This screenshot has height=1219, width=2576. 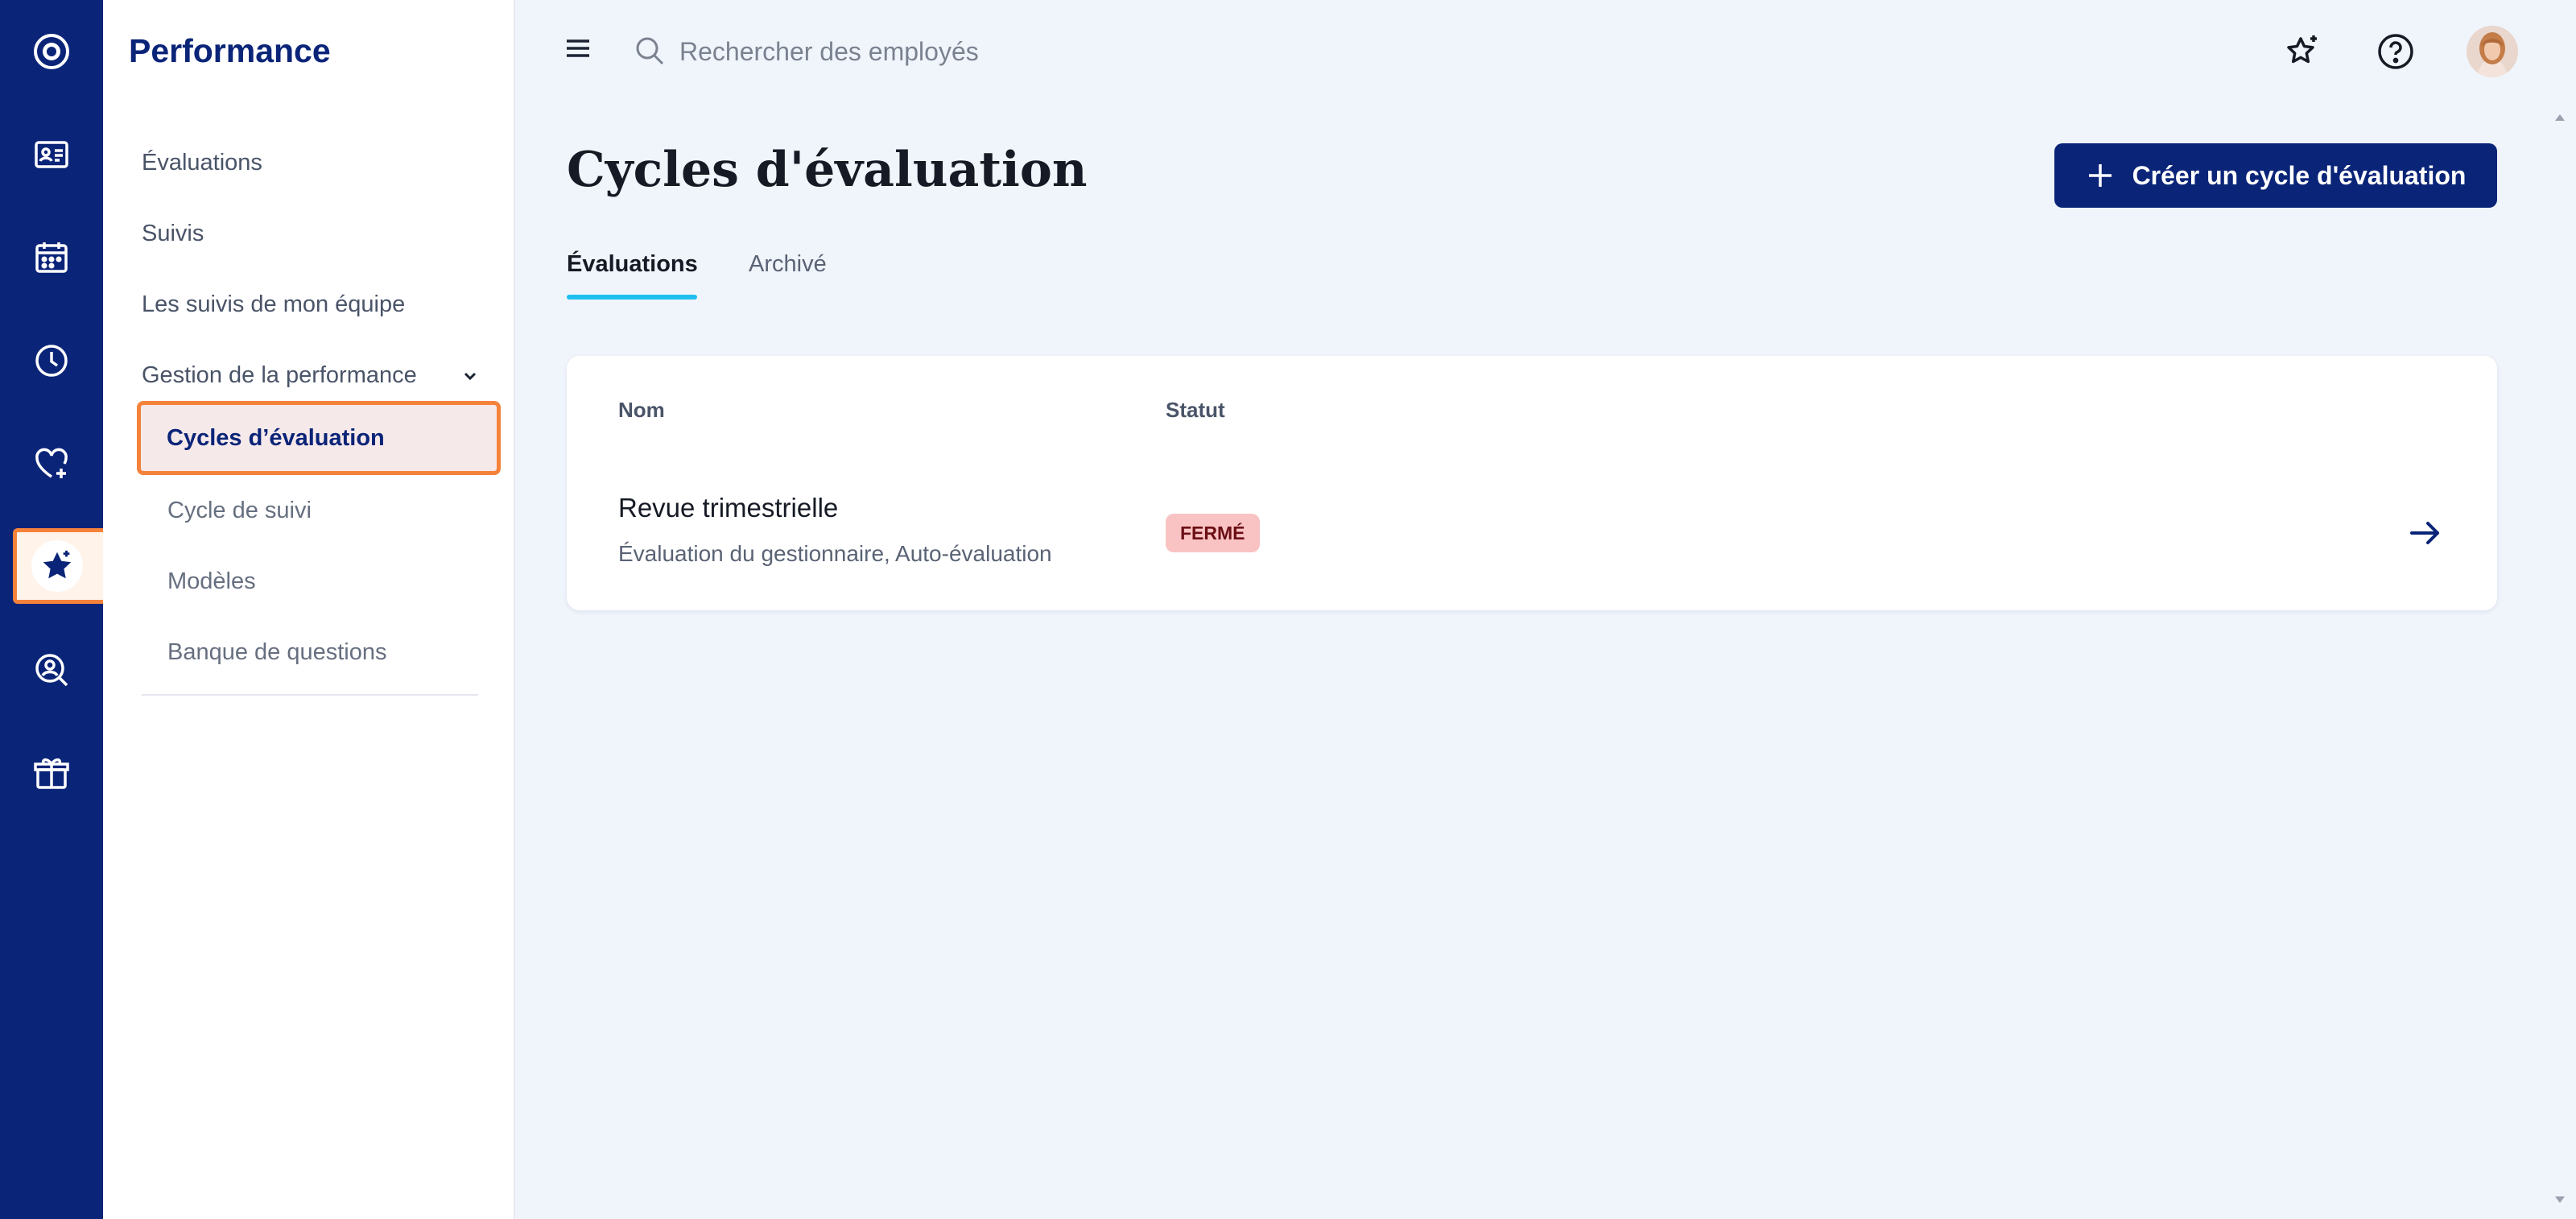 What do you see at coordinates (51, 258) in the screenshot?
I see `calendar-icon` at bounding box center [51, 258].